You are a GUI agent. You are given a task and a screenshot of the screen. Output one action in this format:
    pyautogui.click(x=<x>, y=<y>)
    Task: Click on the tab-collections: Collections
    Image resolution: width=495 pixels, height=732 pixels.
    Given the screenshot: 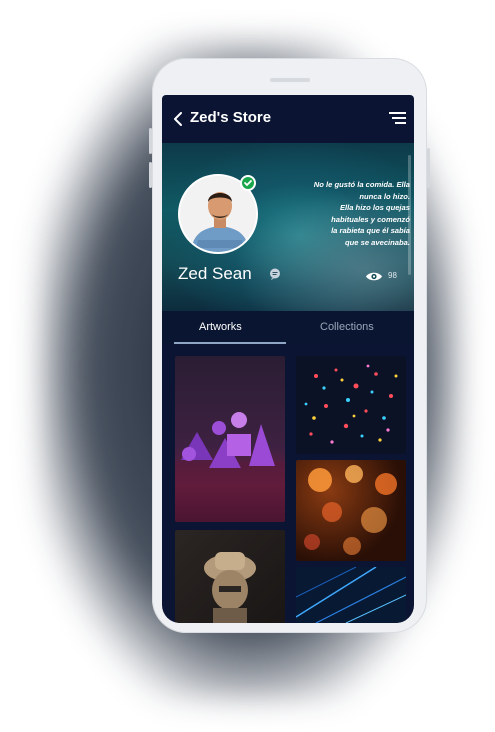 What is the action you would take?
    pyautogui.click(x=347, y=327)
    